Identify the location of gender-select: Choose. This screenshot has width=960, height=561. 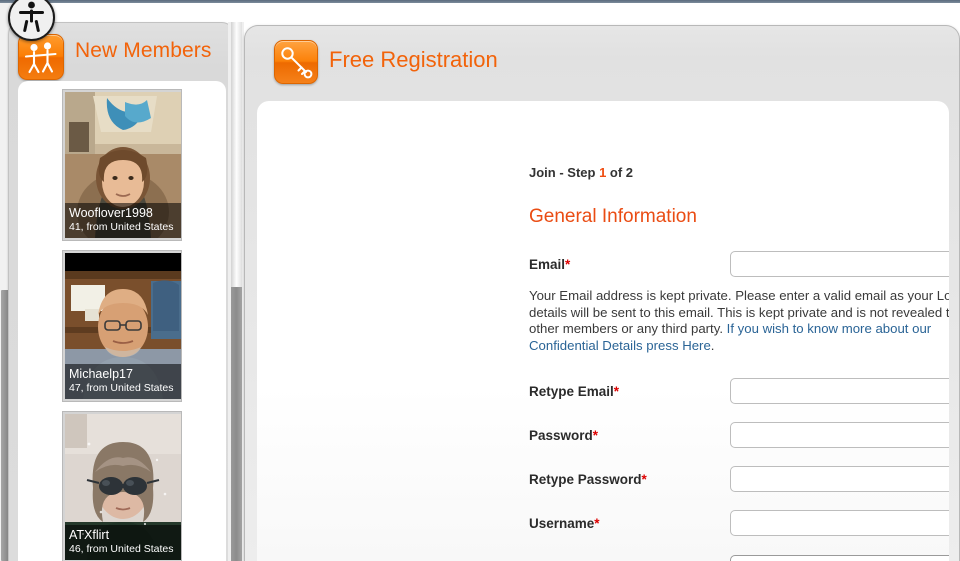
(839, 558).